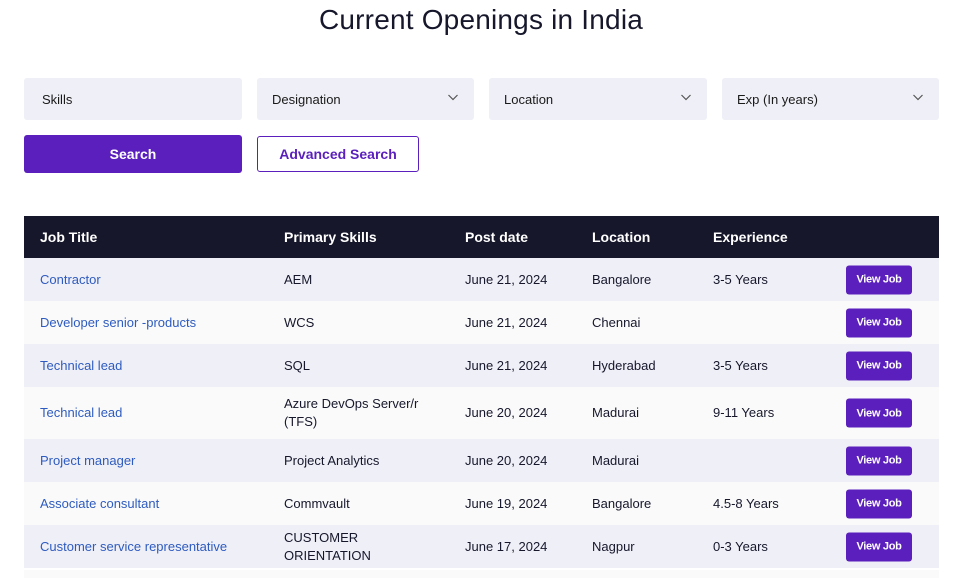  What do you see at coordinates (306, 99) in the screenshot?
I see `designation-label: Designation` at bounding box center [306, 99].